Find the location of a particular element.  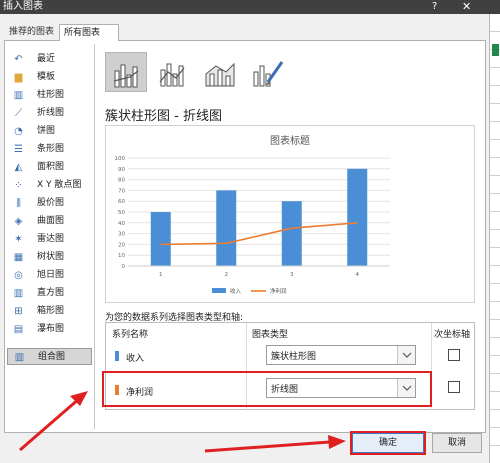

area-chart-icon: ◭ is located at coordinates (18, 167).